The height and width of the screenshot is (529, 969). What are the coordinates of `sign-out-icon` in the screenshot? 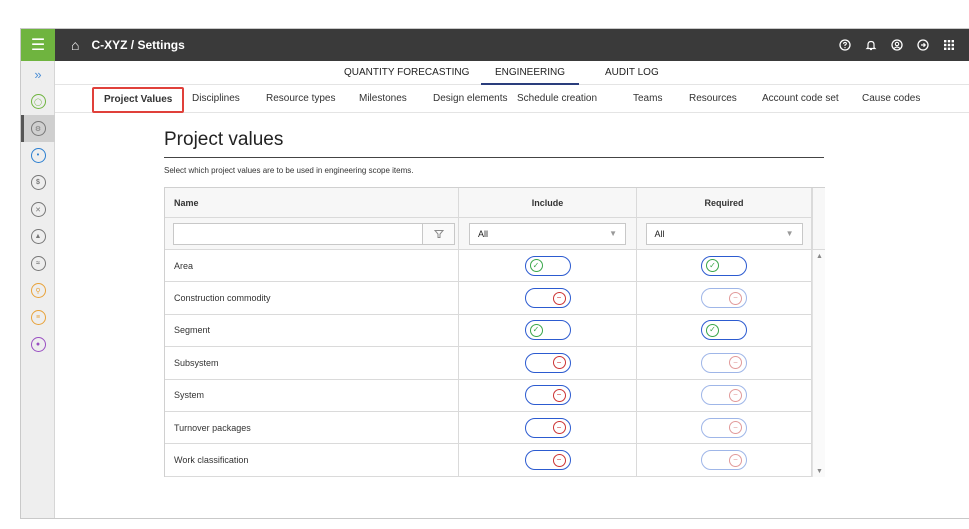 It's located at (923, 45).